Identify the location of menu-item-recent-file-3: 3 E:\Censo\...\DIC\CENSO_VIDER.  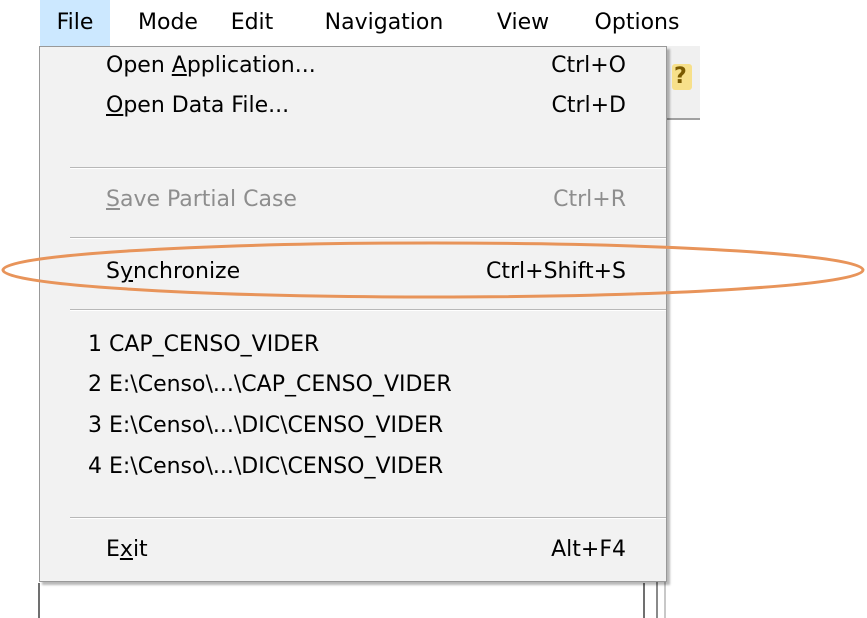
(353, 426).